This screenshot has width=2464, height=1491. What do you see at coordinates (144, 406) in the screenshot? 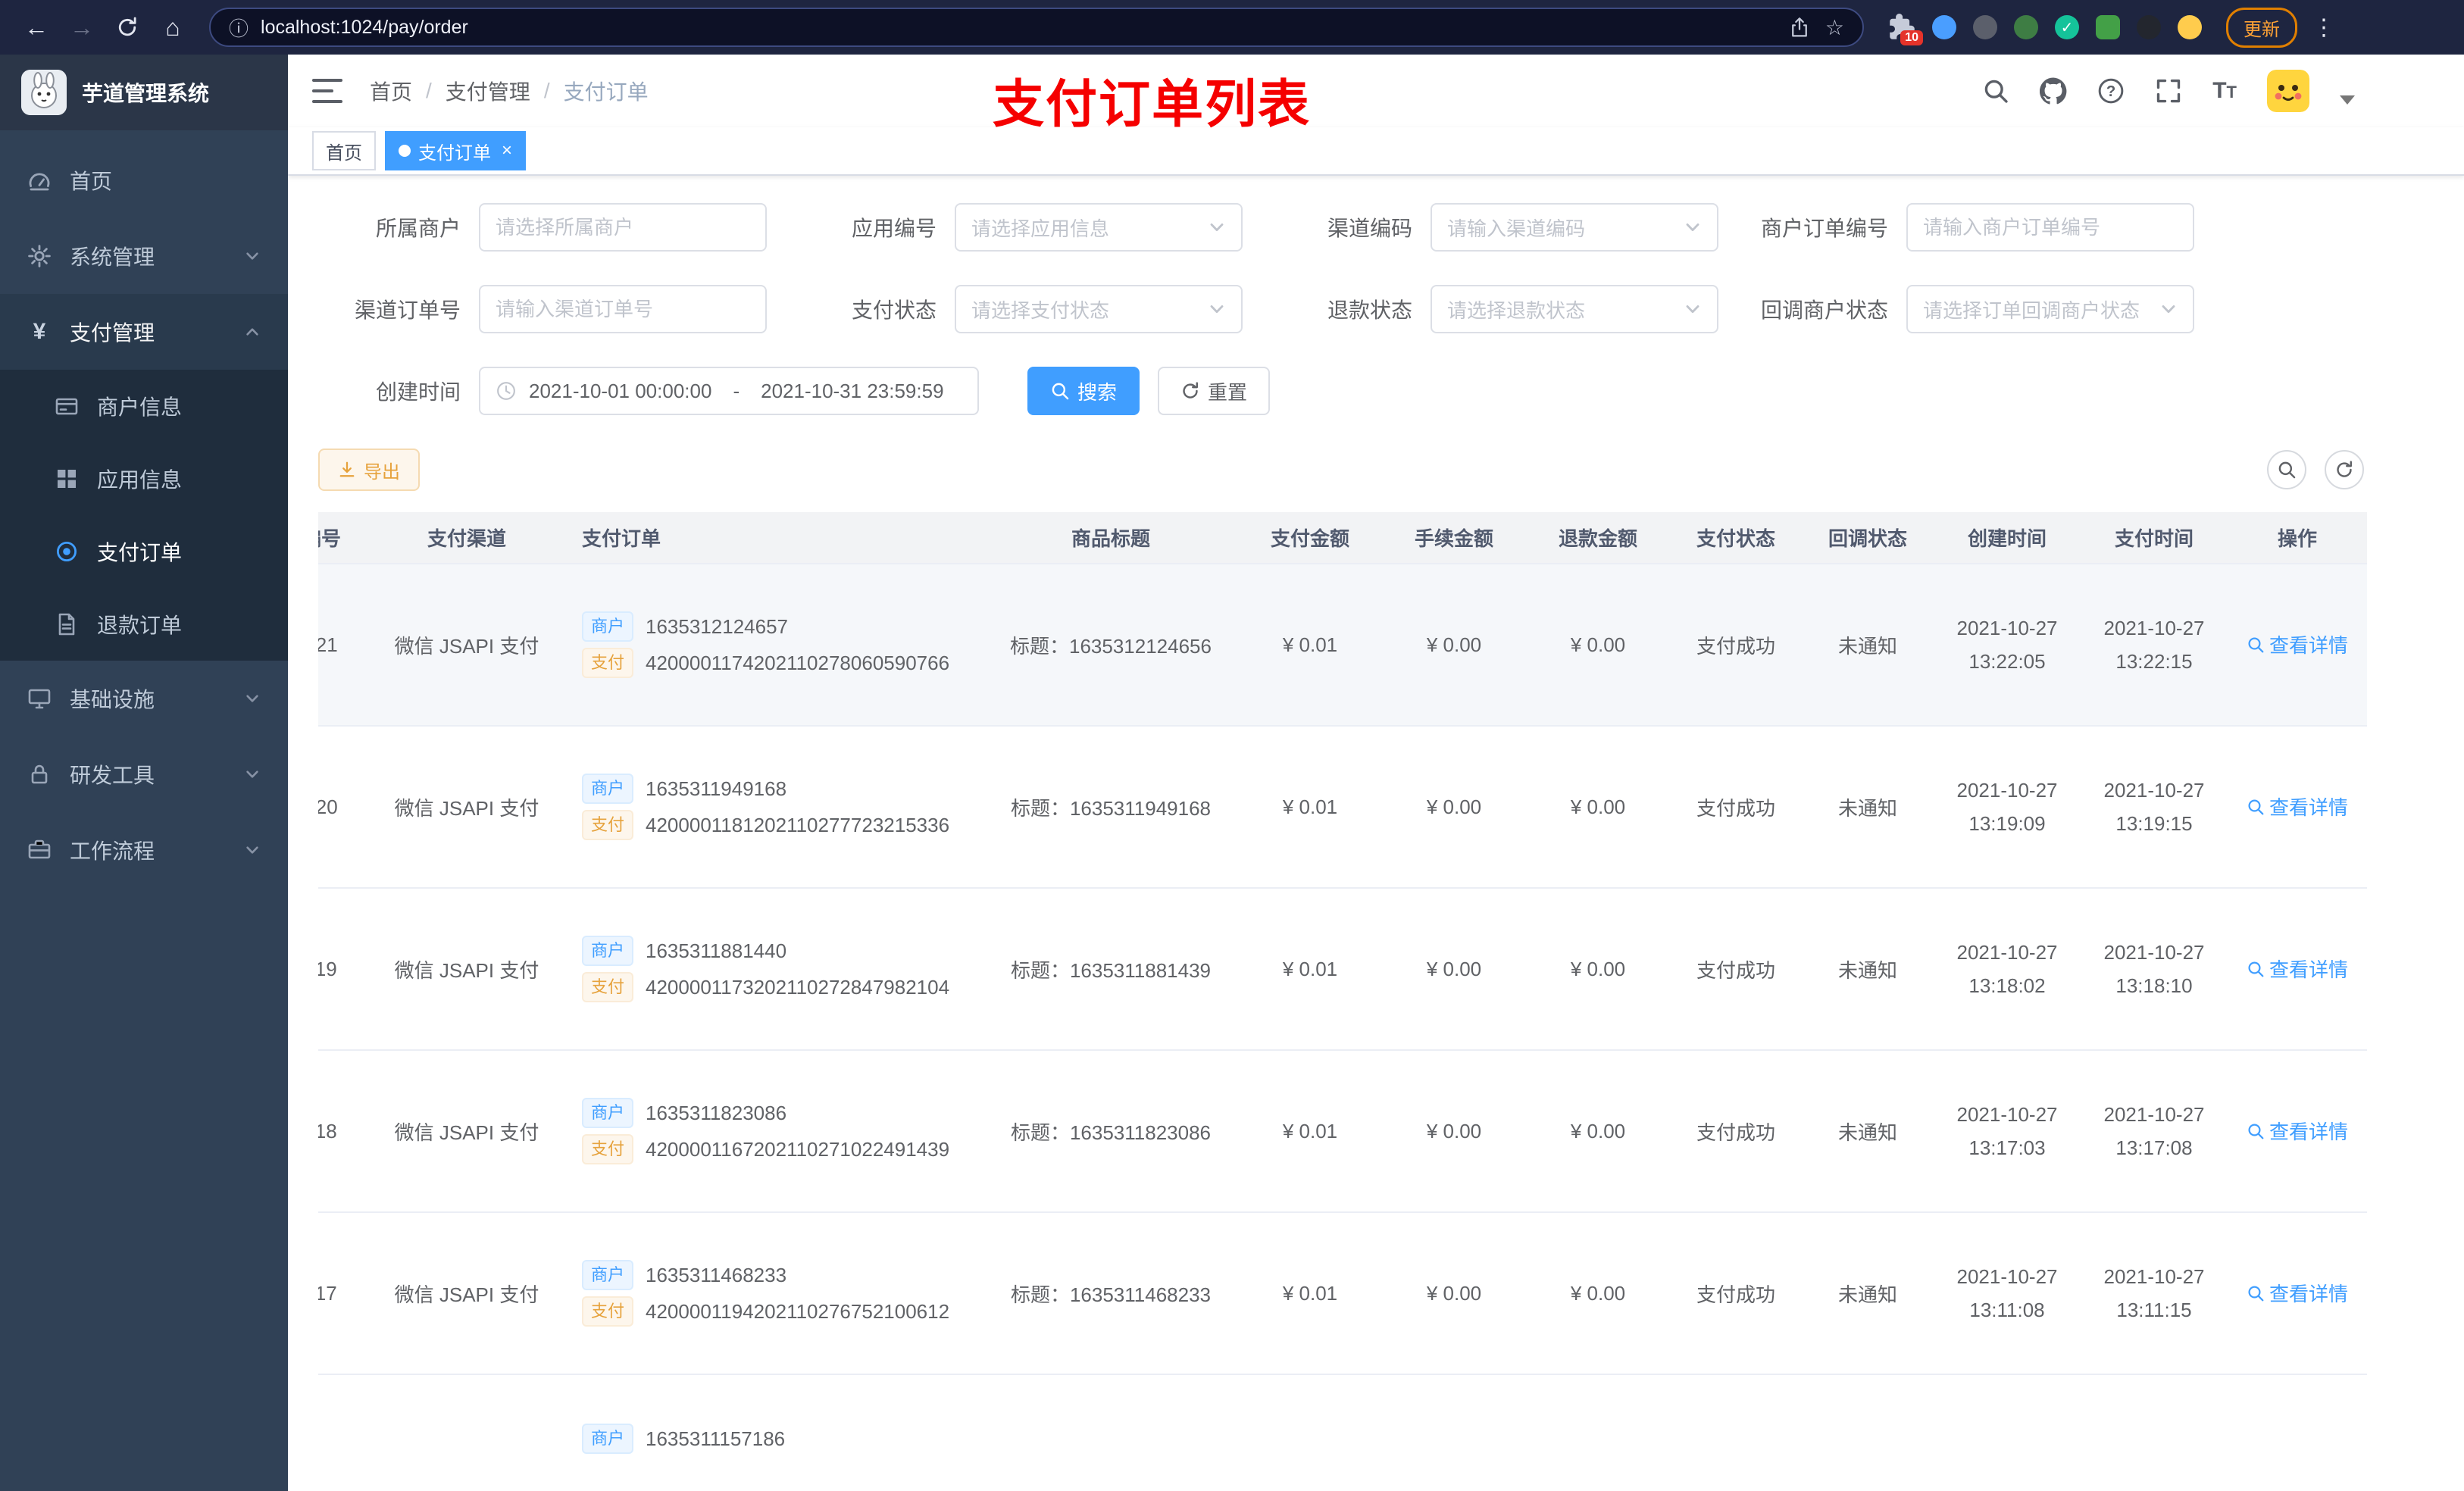
I see `sidebar-item-merchant-info: 商户信息` at bounding box center [144, 406].